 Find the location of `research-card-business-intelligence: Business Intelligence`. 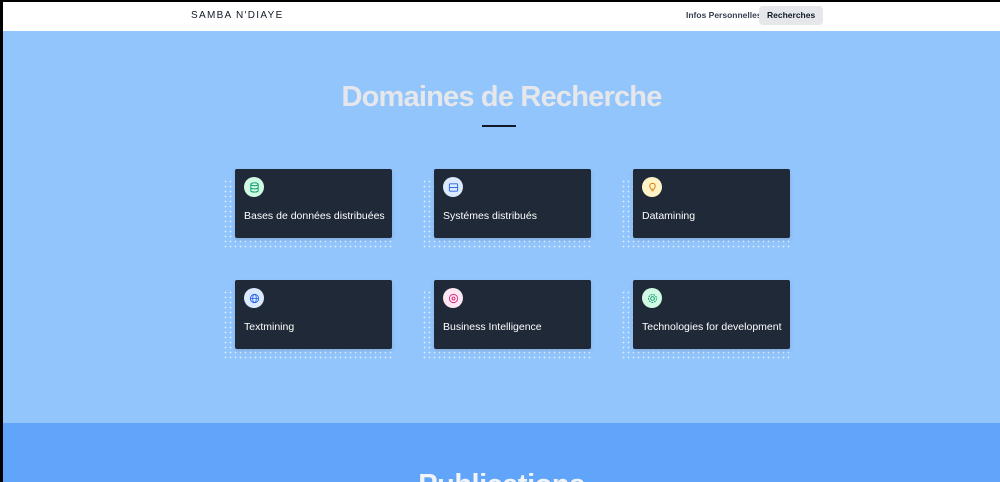

research-card-business-intelligence: Business Intelligence is located at coordinates (513, 324).